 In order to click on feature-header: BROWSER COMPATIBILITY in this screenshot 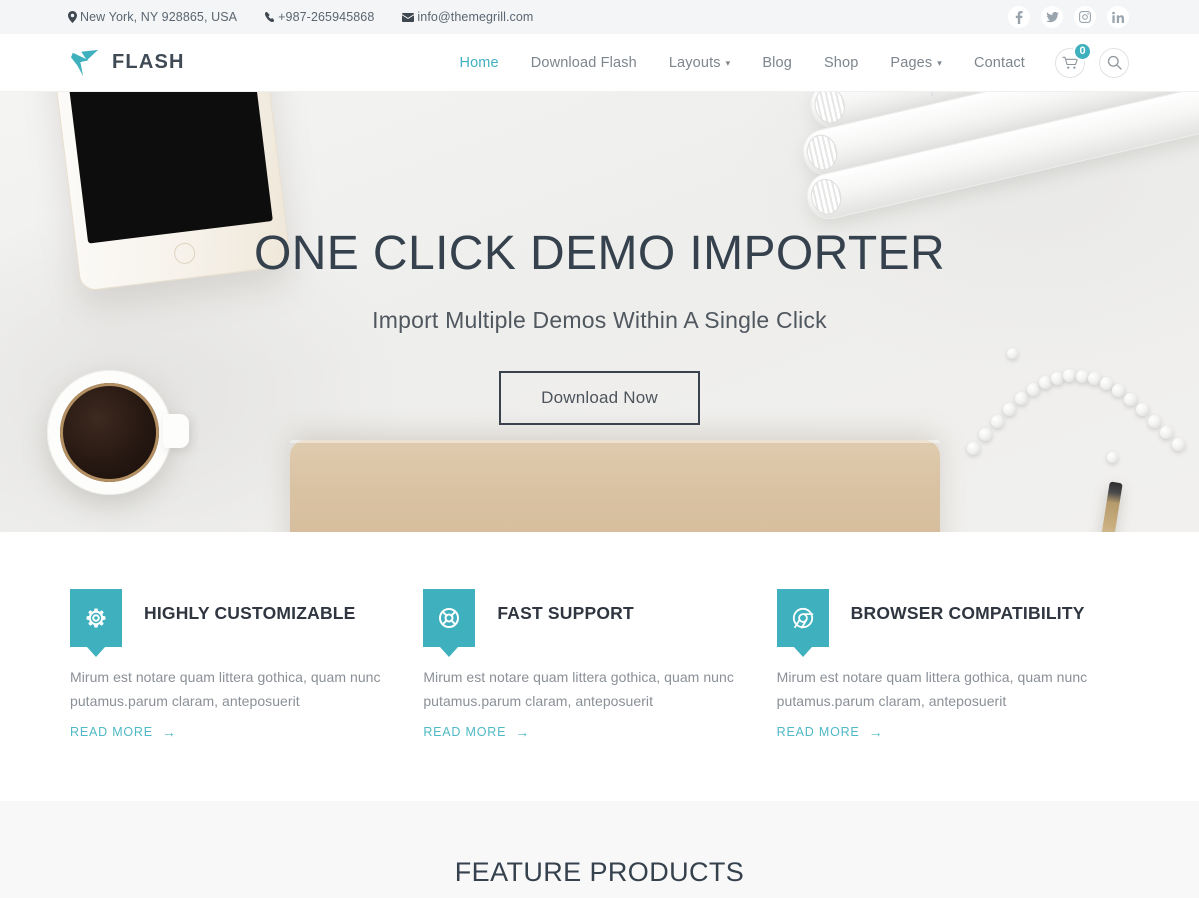, I will do `click(933, 623)`.